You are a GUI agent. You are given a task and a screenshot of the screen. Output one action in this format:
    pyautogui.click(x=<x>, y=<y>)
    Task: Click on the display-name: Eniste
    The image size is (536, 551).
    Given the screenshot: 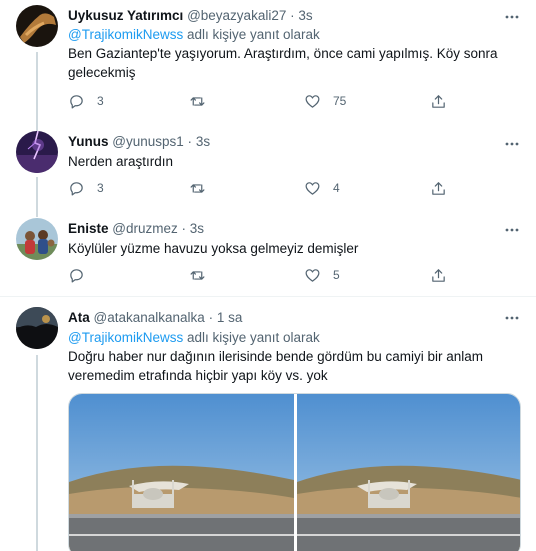 What is the action you would take?
    pyautogui.click(x=88, y=228)
    